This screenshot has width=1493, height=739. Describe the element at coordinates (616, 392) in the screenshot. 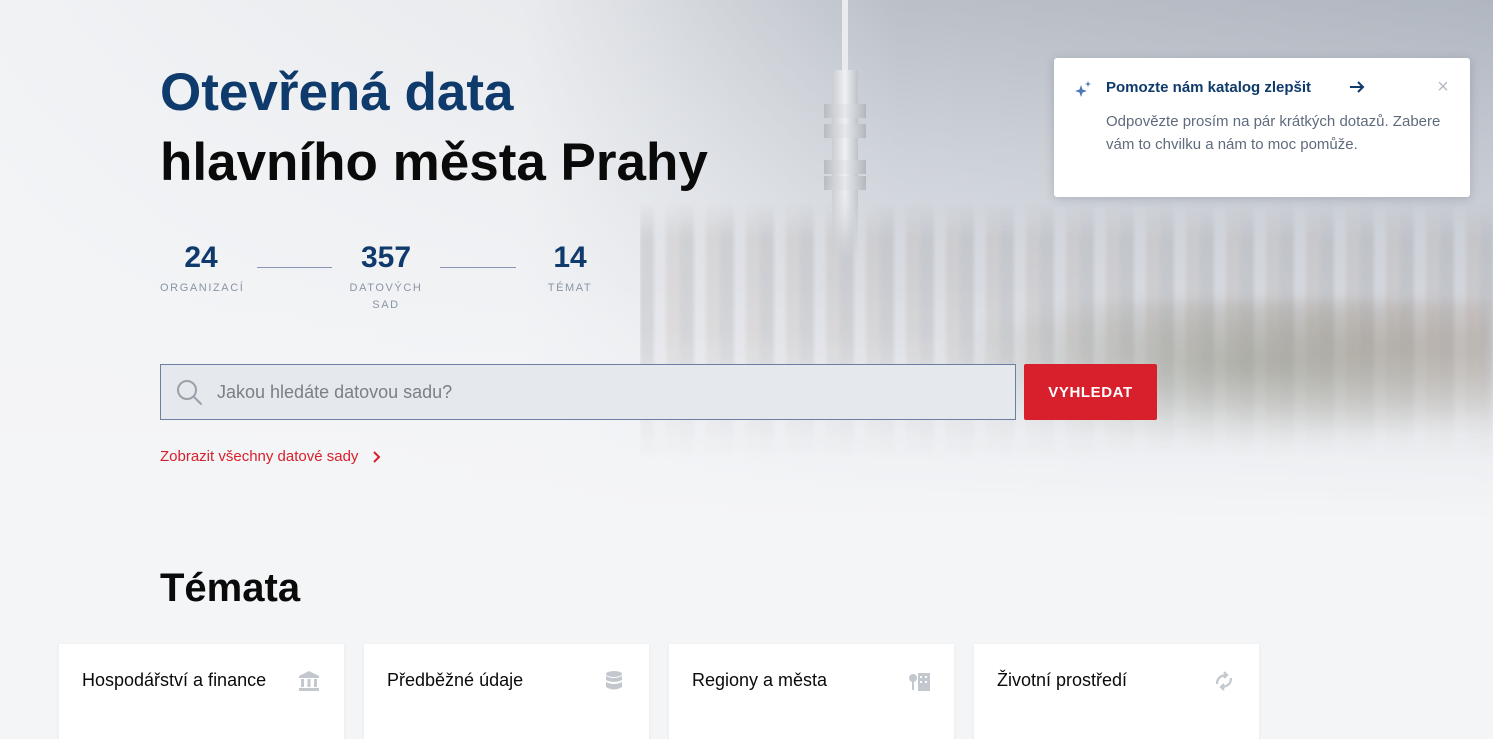

I see `search-input` at that location.